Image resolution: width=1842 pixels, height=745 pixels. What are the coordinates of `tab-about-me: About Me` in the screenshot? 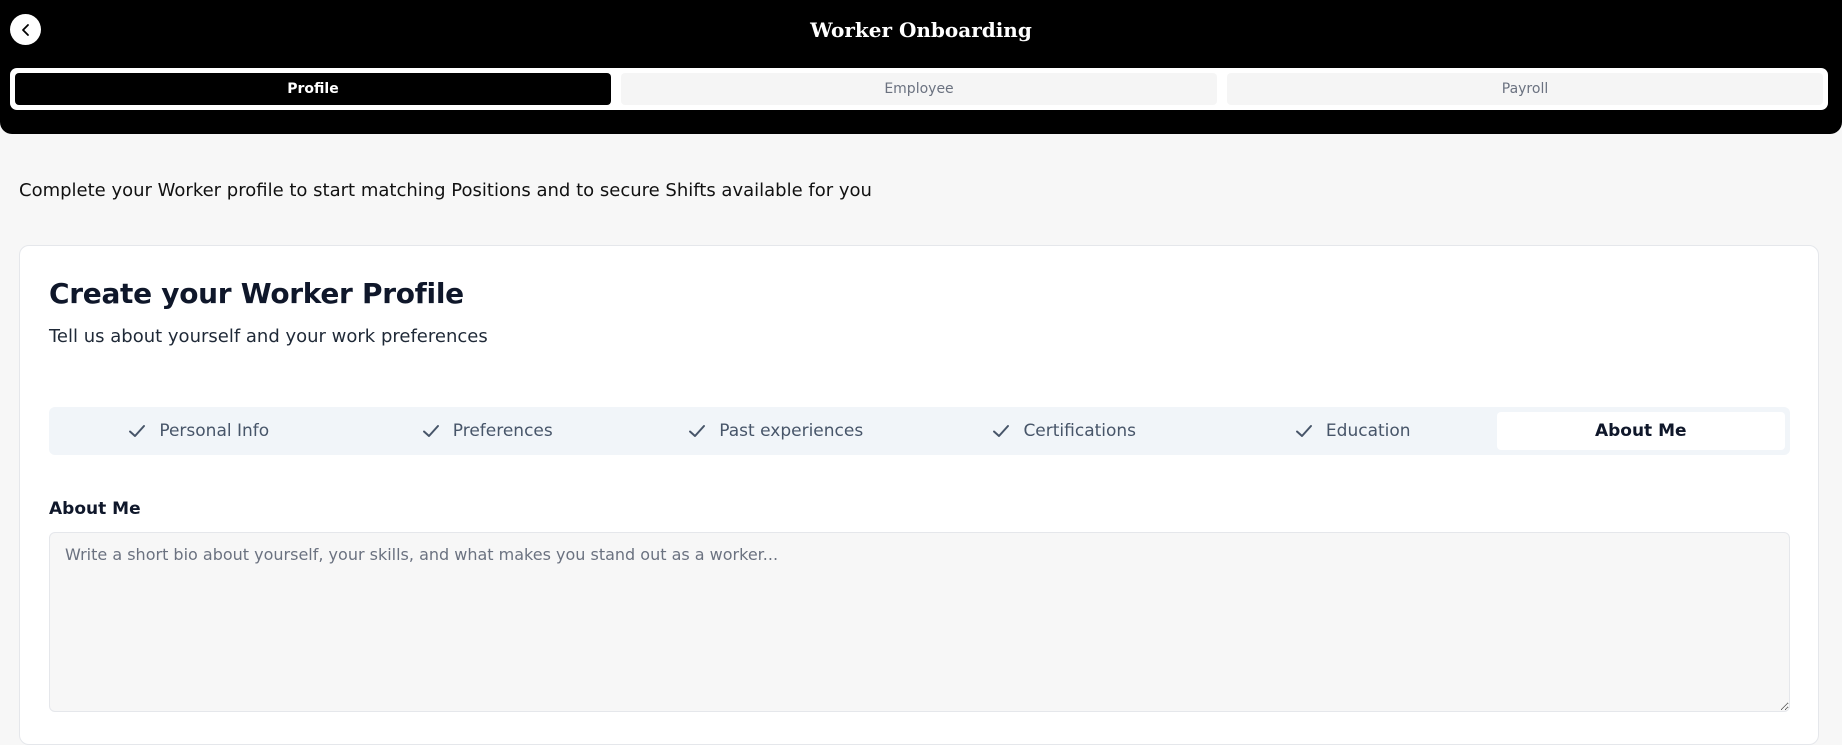 It's located at (1640, 431).